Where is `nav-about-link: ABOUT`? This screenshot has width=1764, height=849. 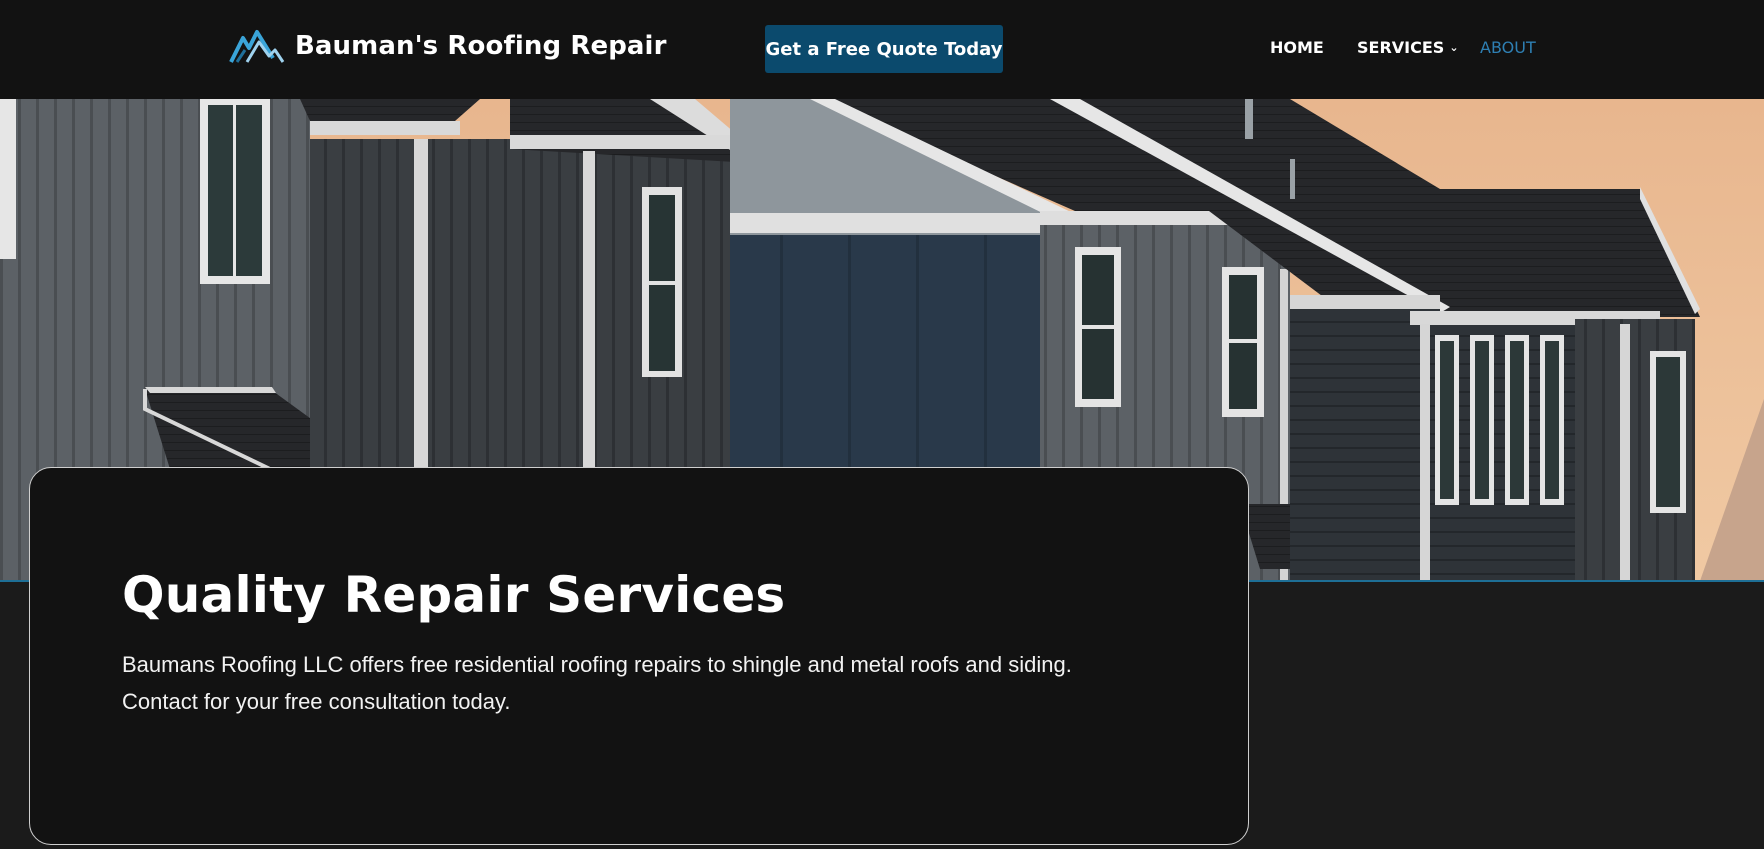 nav-about-link: ABOUT is located at coordinates (1508, 47).